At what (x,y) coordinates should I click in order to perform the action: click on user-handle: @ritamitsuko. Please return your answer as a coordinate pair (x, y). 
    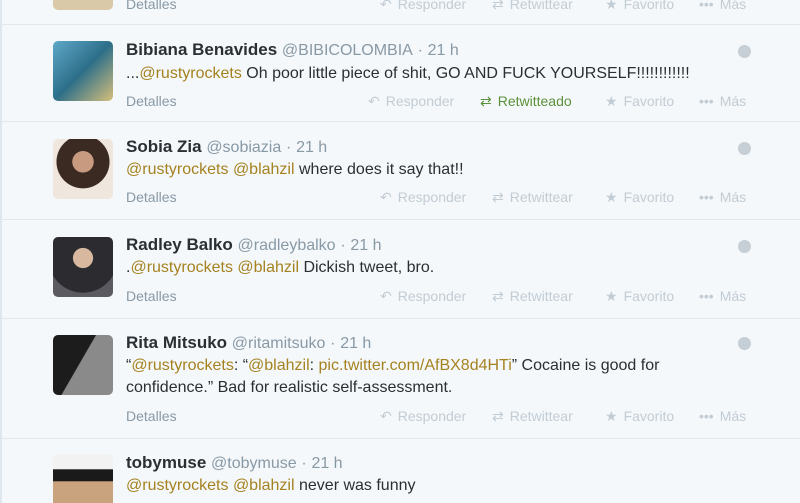
    Looking at the image, I should click on (279, 343).